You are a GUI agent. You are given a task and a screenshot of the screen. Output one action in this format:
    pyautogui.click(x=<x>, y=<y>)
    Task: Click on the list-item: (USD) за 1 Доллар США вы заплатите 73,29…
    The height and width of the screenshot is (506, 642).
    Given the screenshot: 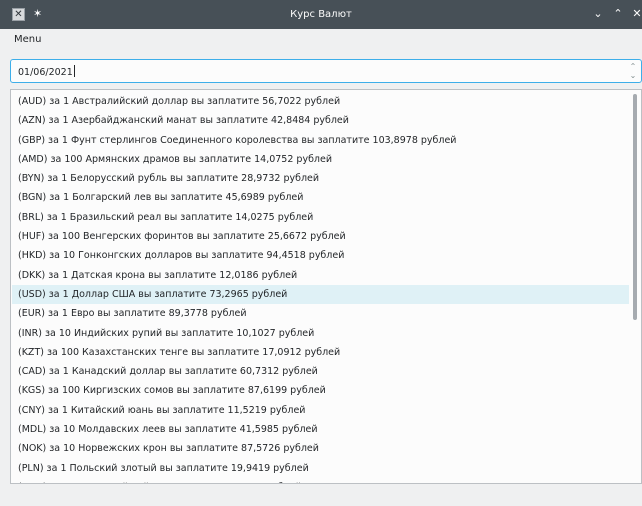 What is the action you would take?
    pyautogui.click(x=320, y=294)
    